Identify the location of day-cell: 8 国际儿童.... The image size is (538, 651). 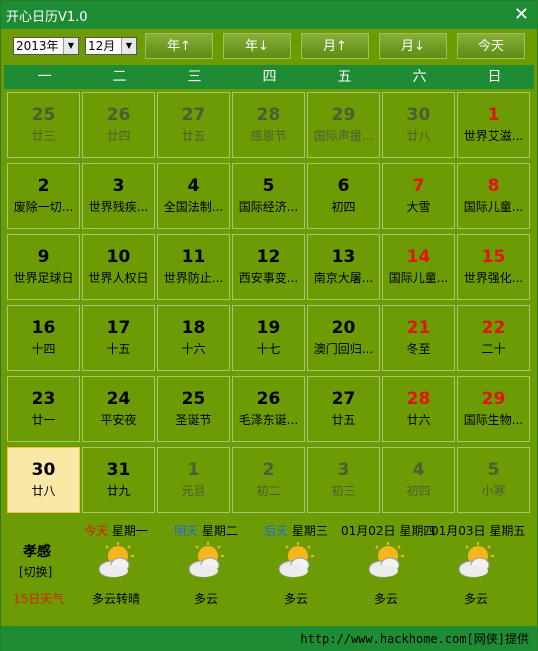
(493, 196).